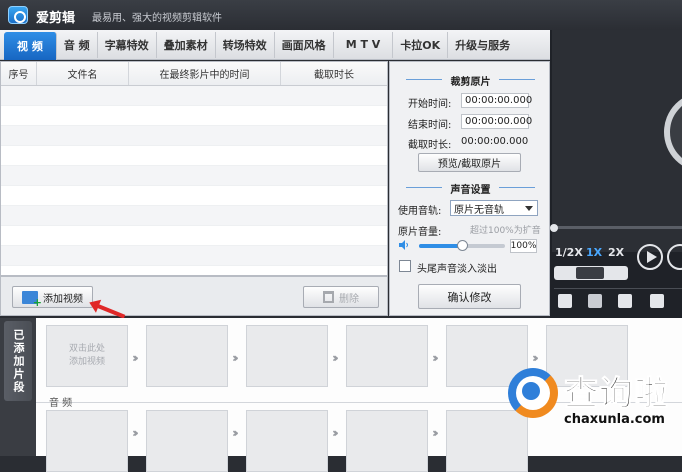  Describe the element at coordinates (440, 246) in the screenshot. I see `volume-slider-fill` at that location.